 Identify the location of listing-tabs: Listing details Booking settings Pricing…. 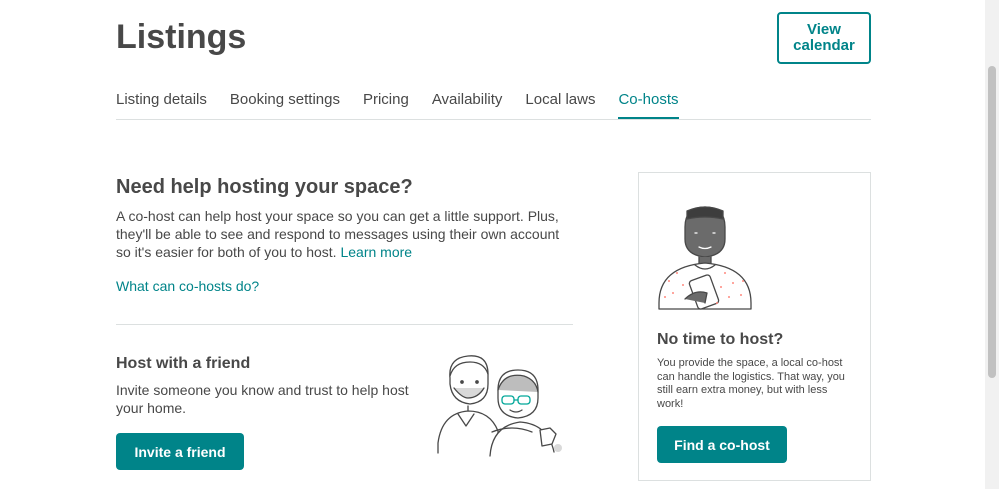
(493, 104).